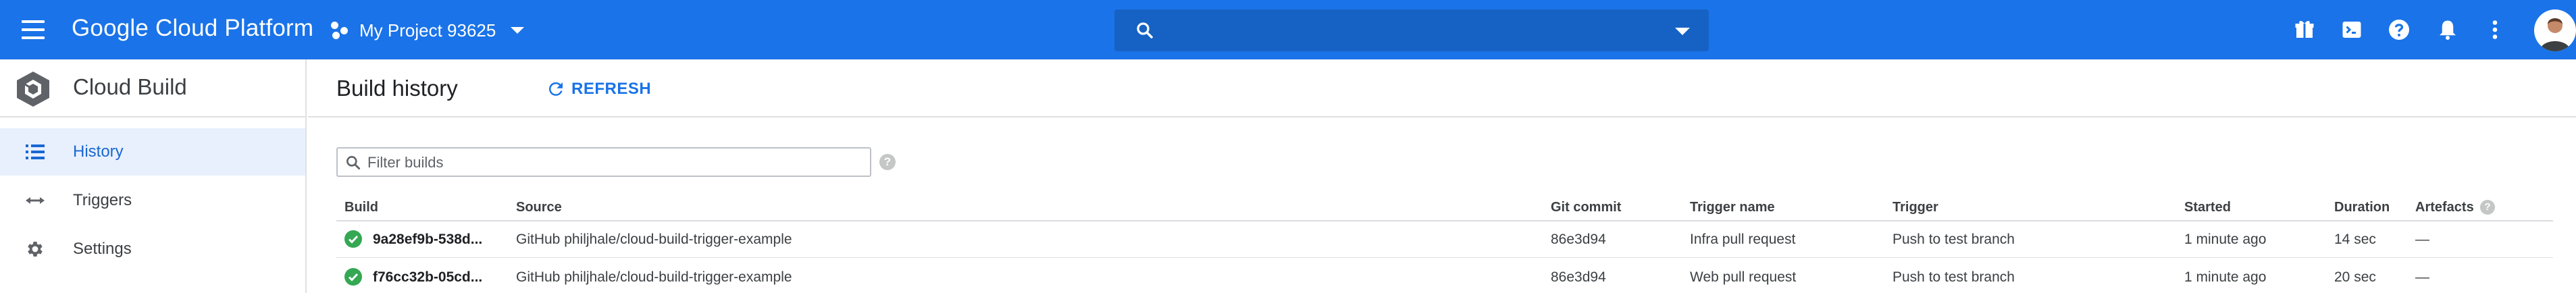 The image size is (2576, 293). What do you see at coordinates (2362, 208) in the screenshot?
I see `column-header-duration: Duration` at bounding box center [2362, 208].